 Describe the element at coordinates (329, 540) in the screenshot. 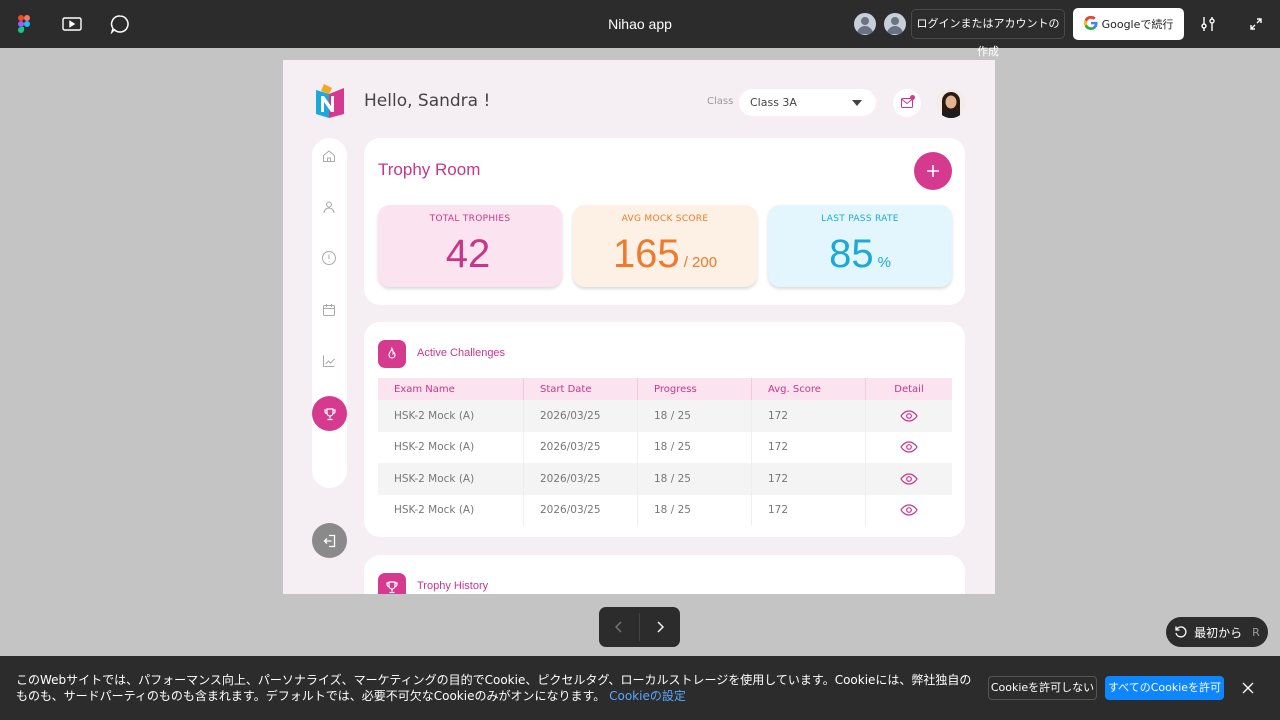

I see `logout-icon` at that location.